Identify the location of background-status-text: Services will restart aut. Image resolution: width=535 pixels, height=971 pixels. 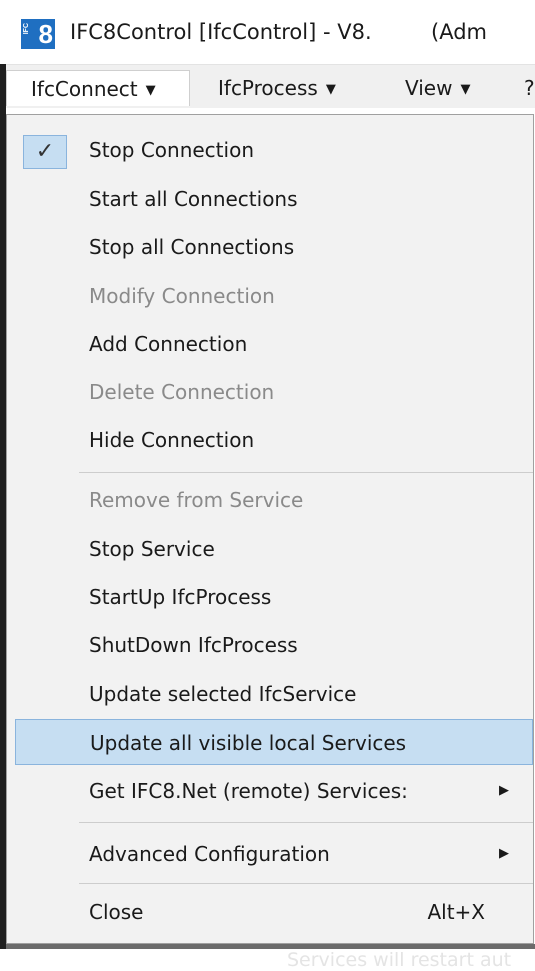
(399, 960).